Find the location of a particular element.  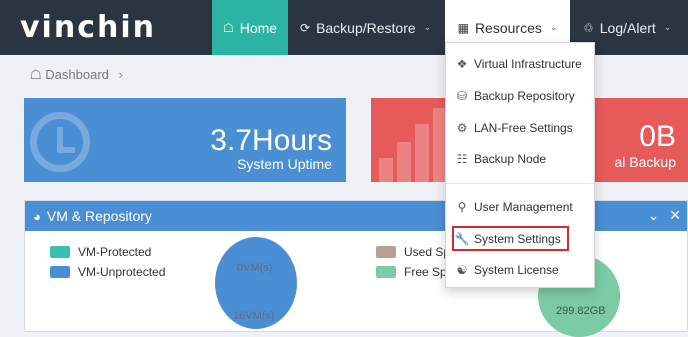

panel-title: VM & Repository is located at coordinates (99, 216).